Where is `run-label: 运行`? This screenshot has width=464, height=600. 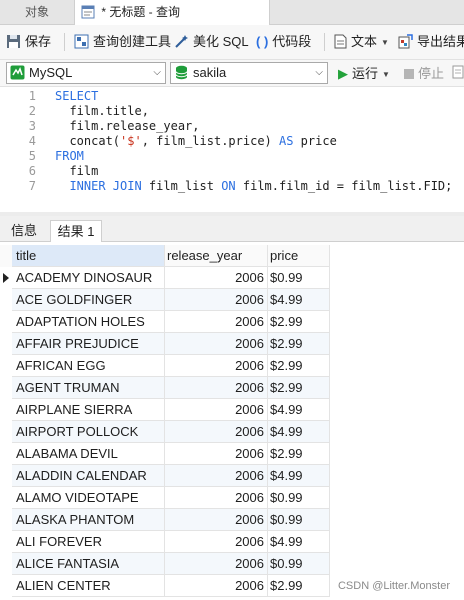 run-label: 运行 is located at coordinates (365, 73).